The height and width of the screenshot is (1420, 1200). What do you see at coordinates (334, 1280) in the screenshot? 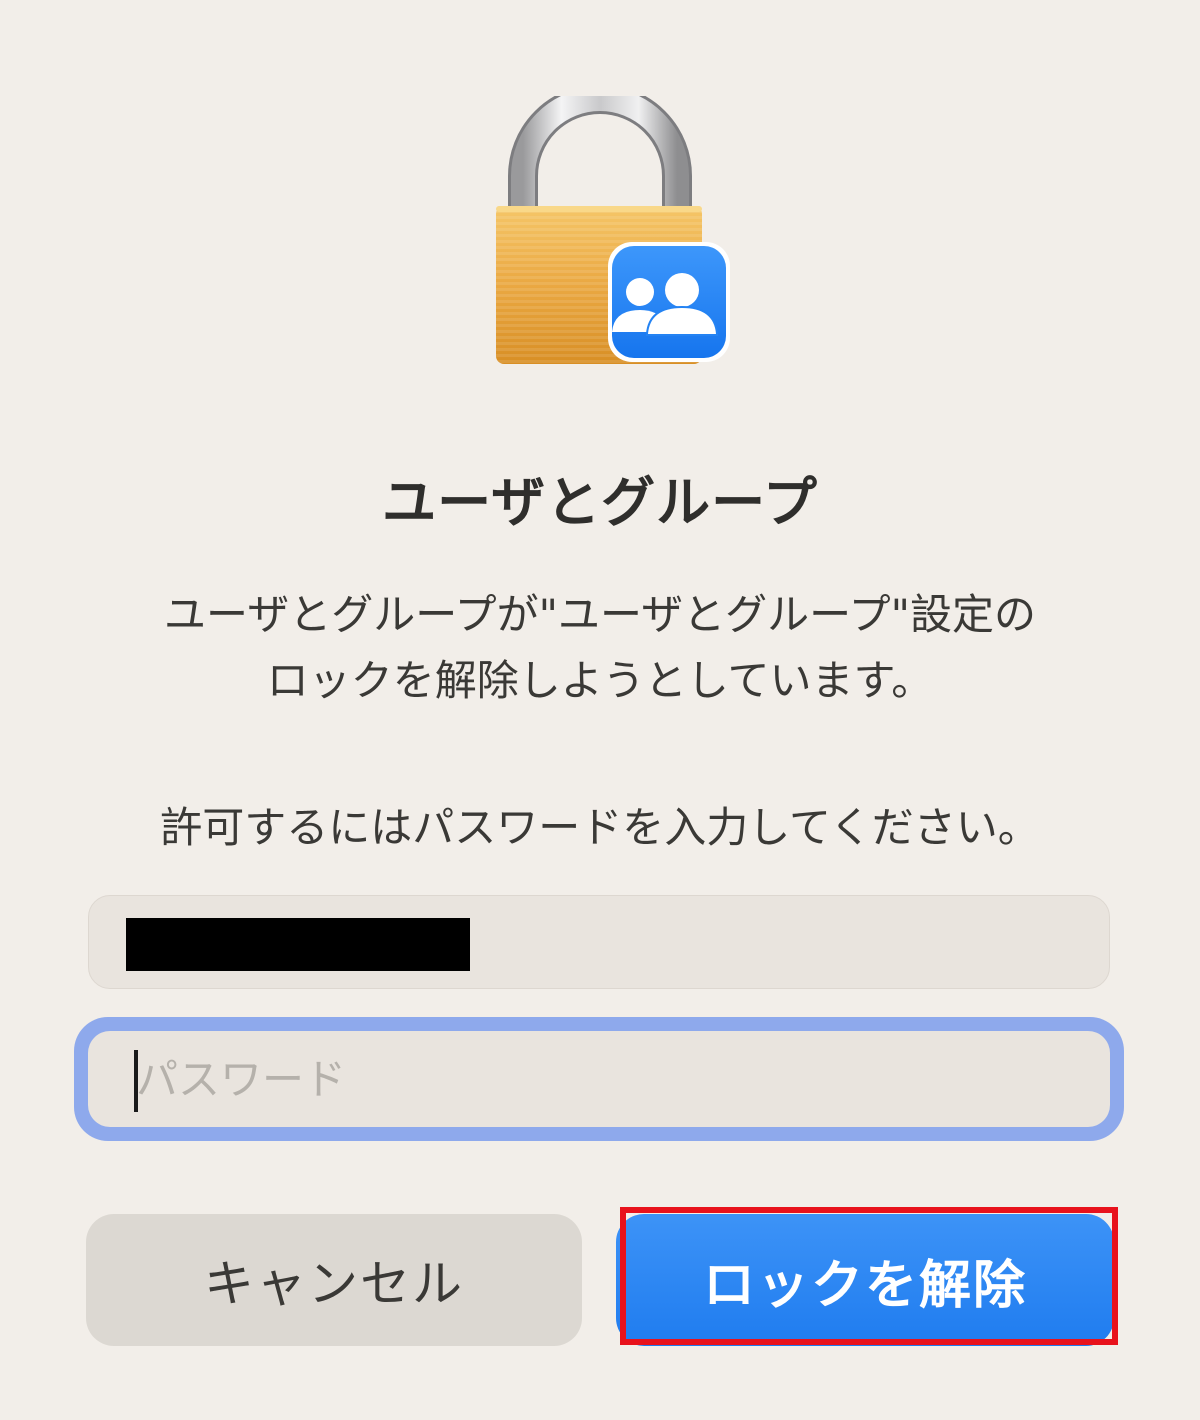
I see `cancel-button: キャンセル` at bounding box center [334, 1280].